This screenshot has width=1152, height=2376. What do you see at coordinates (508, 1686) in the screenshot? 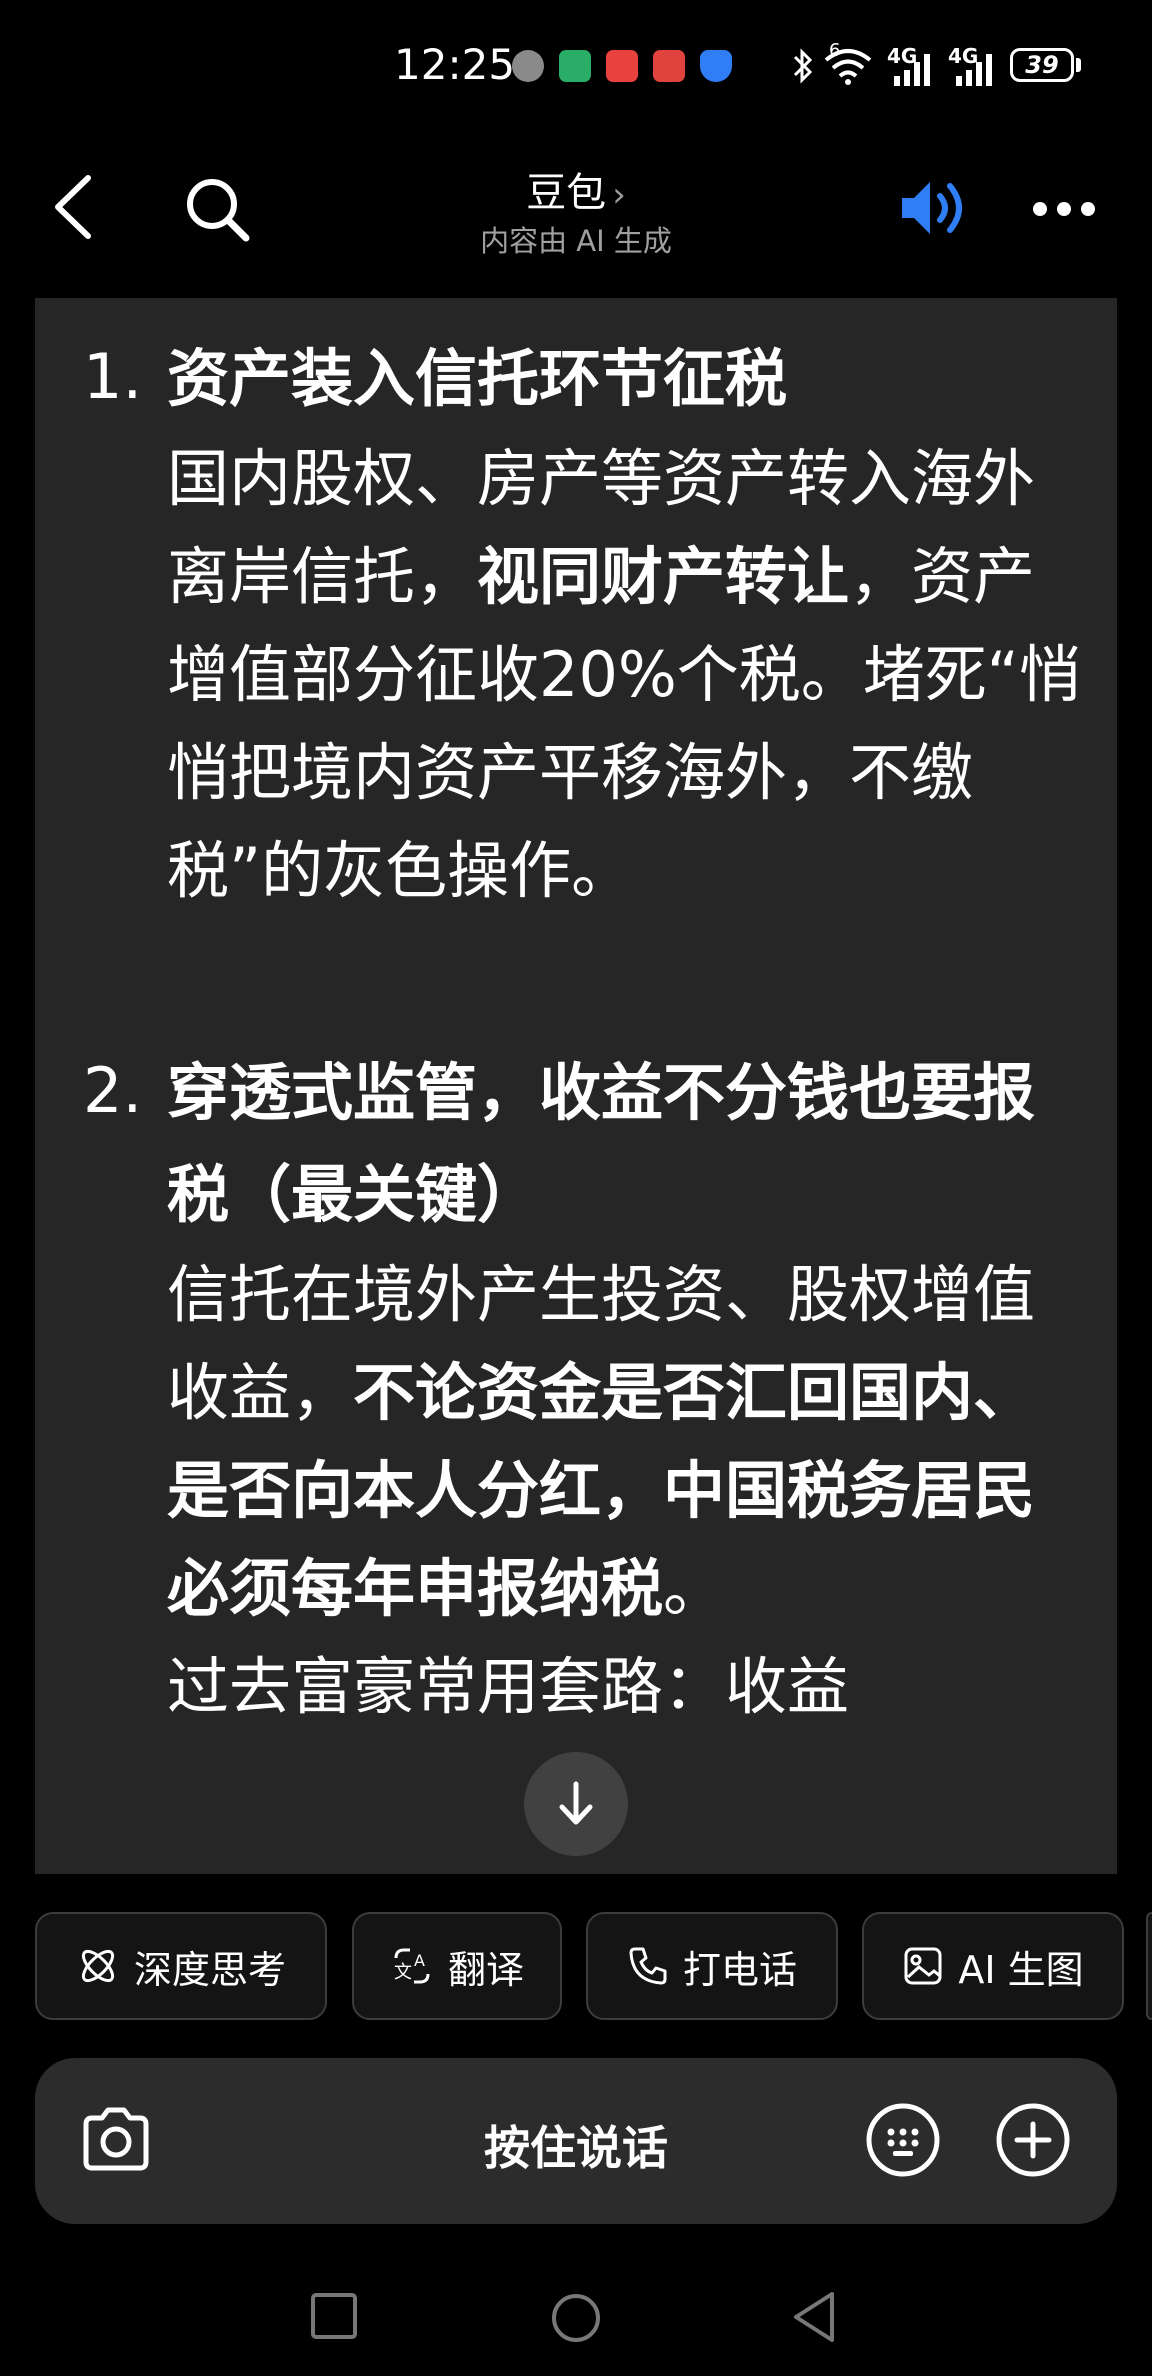
I see `list-item-text: 过去富豪常用套路：收益` at bounding box center [508, 1686].